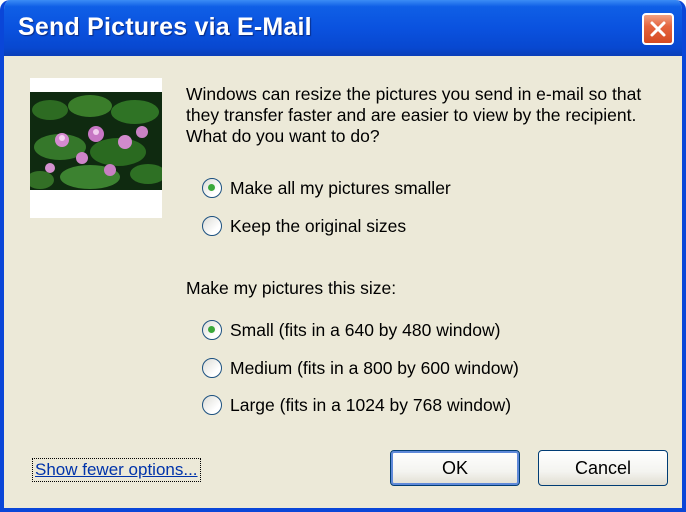 The width and height of the screenshot is (686, 512). I want to click on radio-make-smaller: Make all my pictures smaller, so click(326, 188).